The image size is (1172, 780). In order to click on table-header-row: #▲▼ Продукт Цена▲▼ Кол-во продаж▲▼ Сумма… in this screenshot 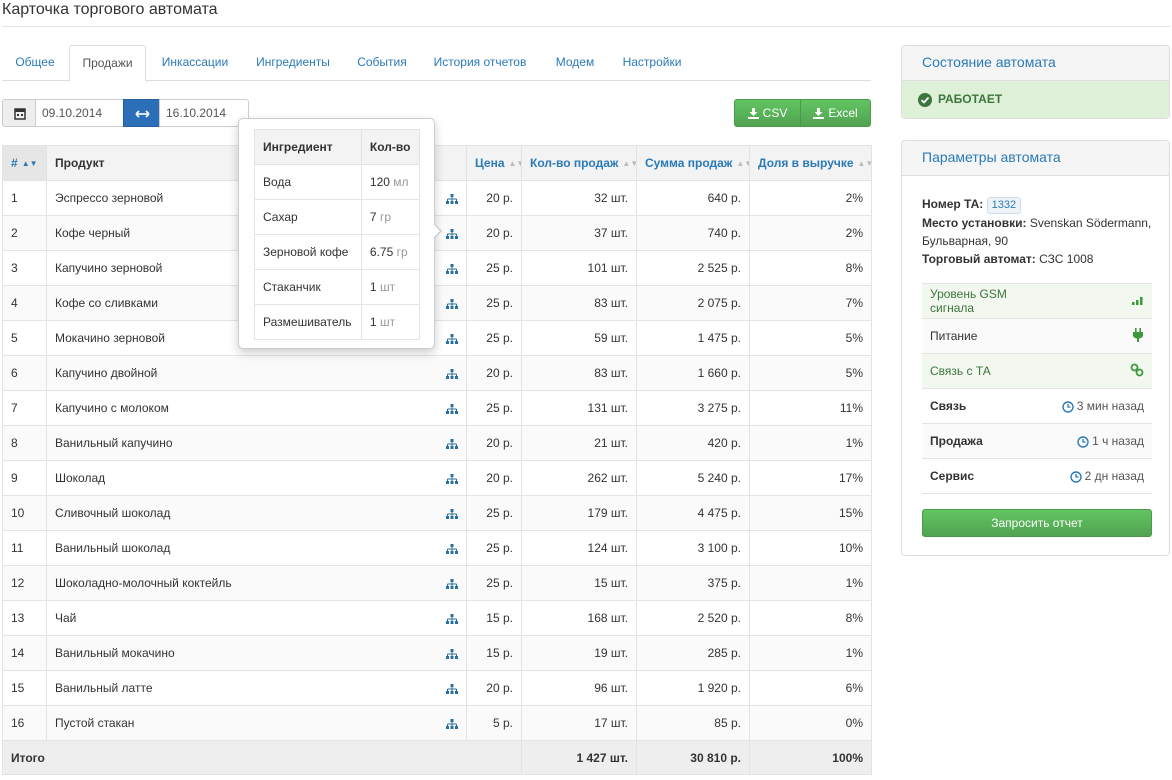, I will do `click(437, 163)`.